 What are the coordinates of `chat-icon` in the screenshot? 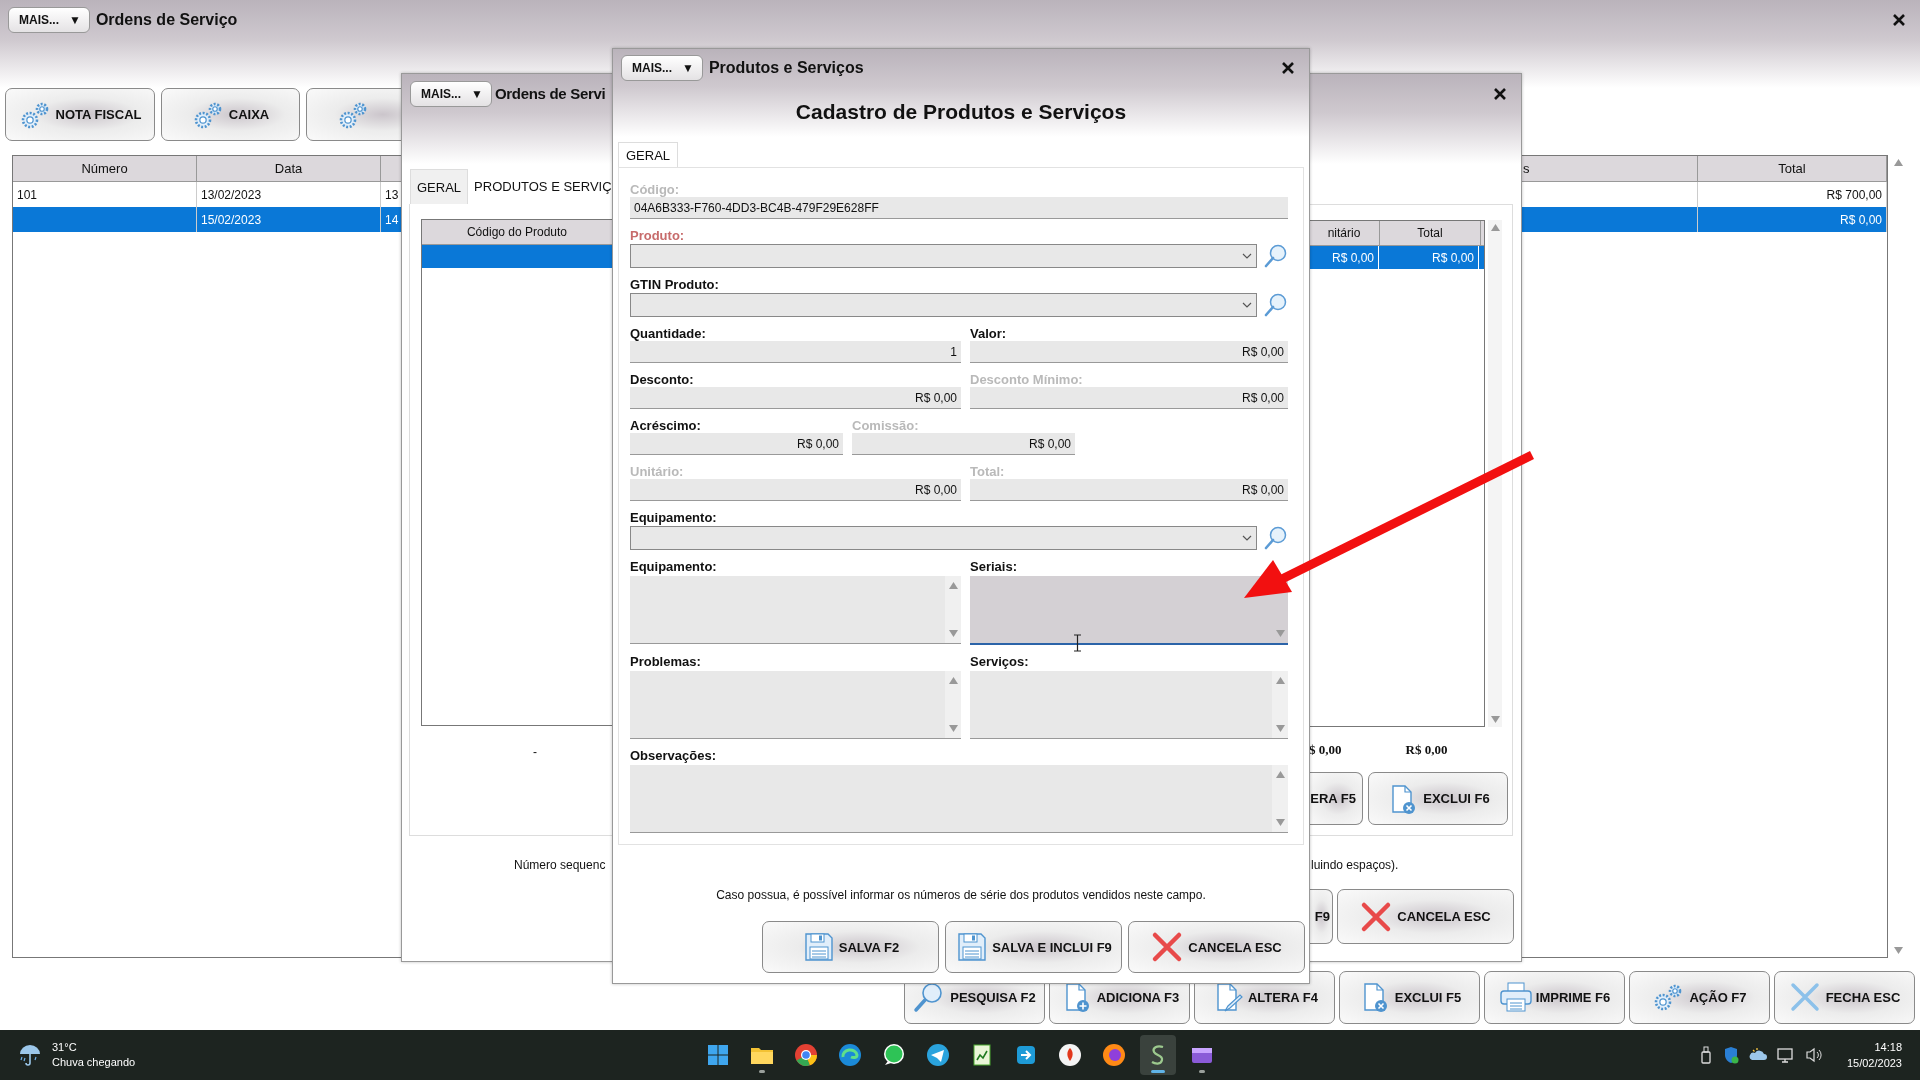 It's located at (894, 1055).